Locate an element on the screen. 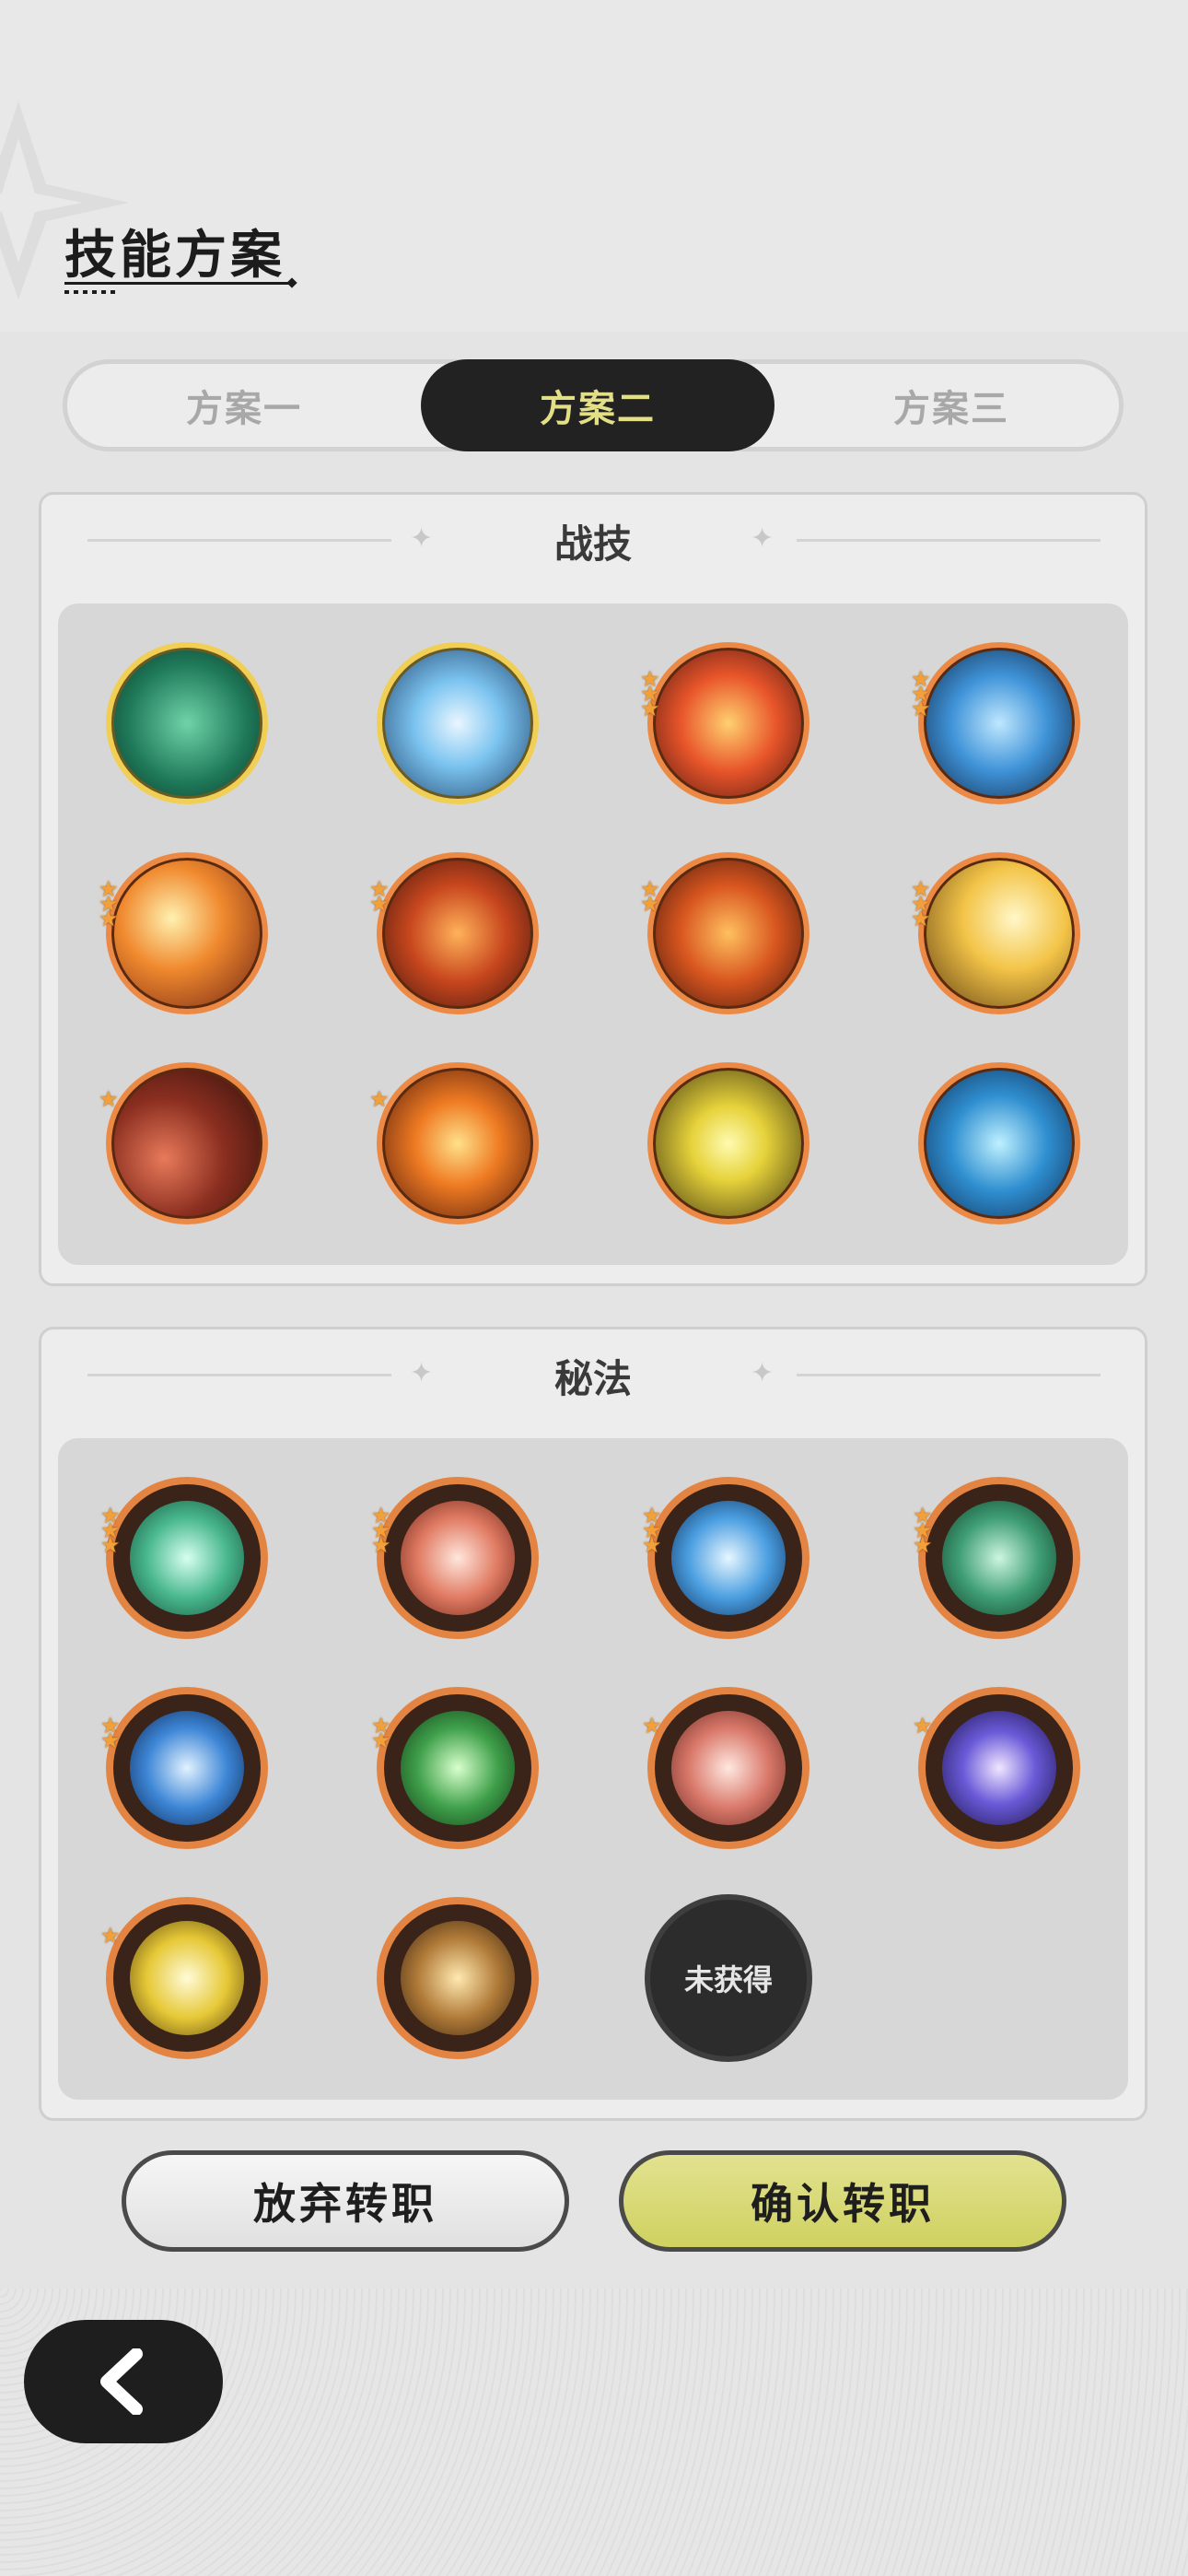 This screenshot has height=2576, width=1188. fire-figure-icon: ★ ★ ★ is located at coordinates (455, 1558).